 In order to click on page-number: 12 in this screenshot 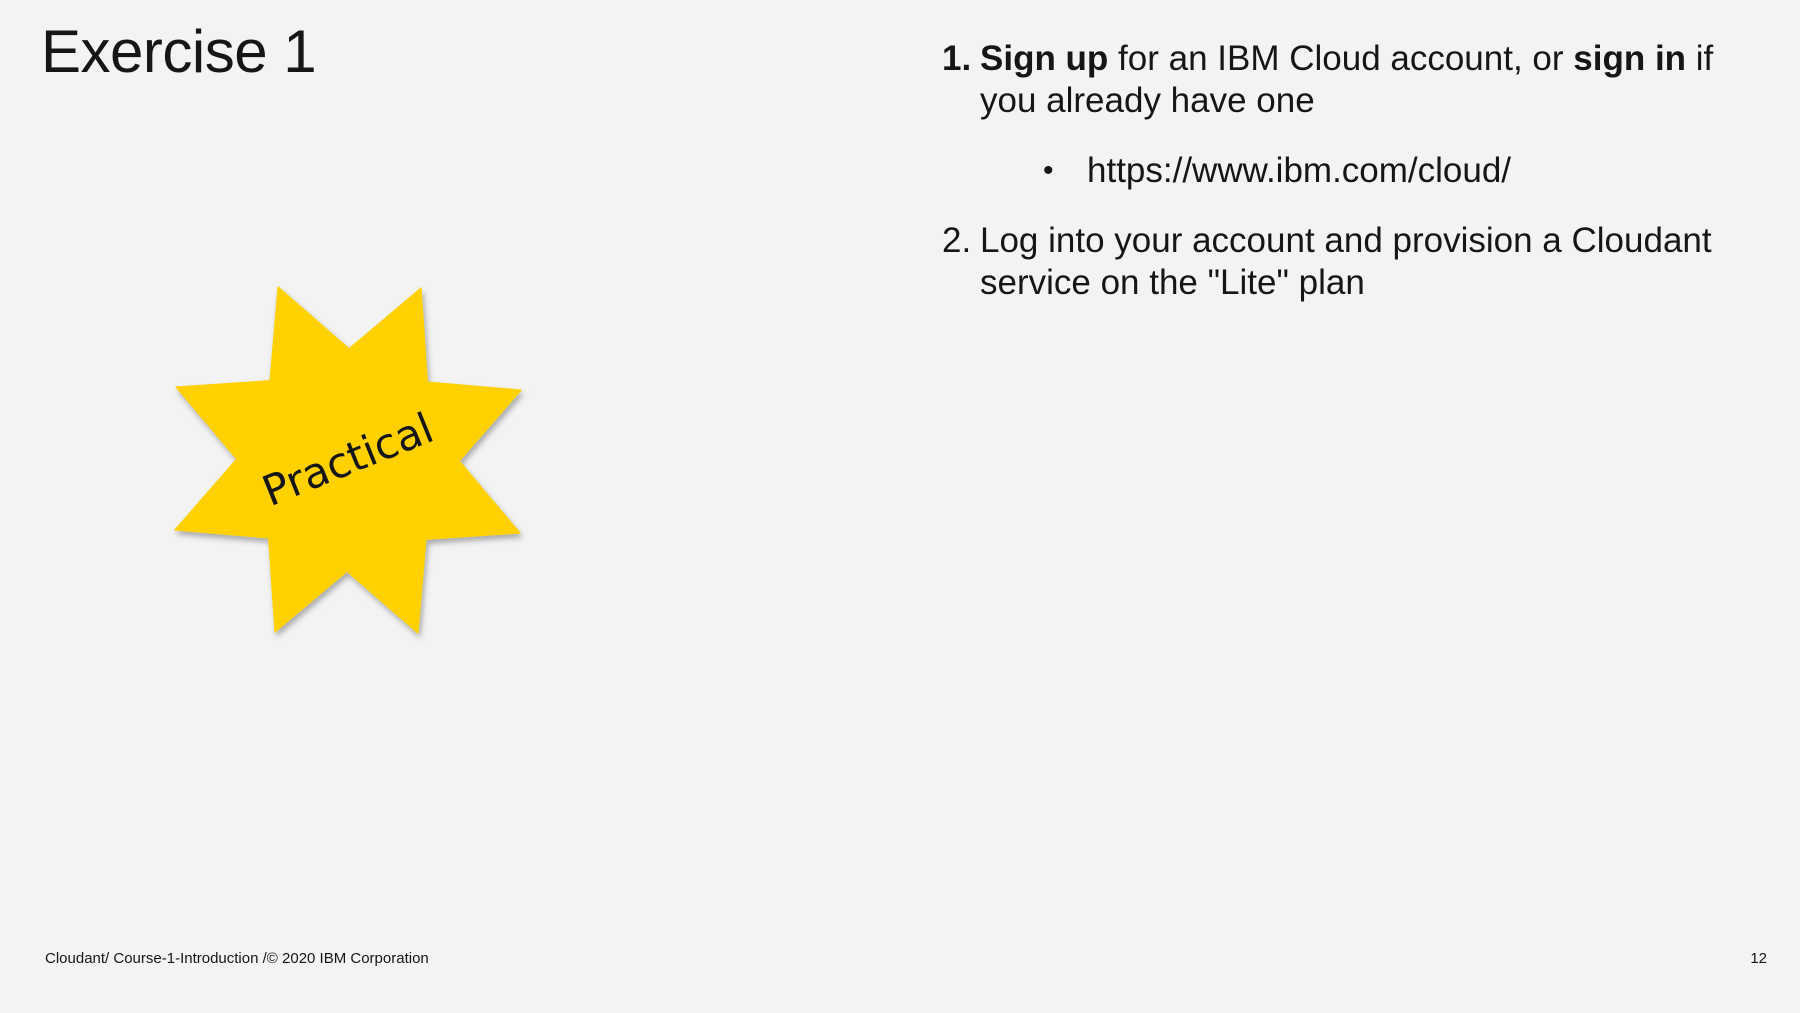, I will do `click(1758, 958)`.